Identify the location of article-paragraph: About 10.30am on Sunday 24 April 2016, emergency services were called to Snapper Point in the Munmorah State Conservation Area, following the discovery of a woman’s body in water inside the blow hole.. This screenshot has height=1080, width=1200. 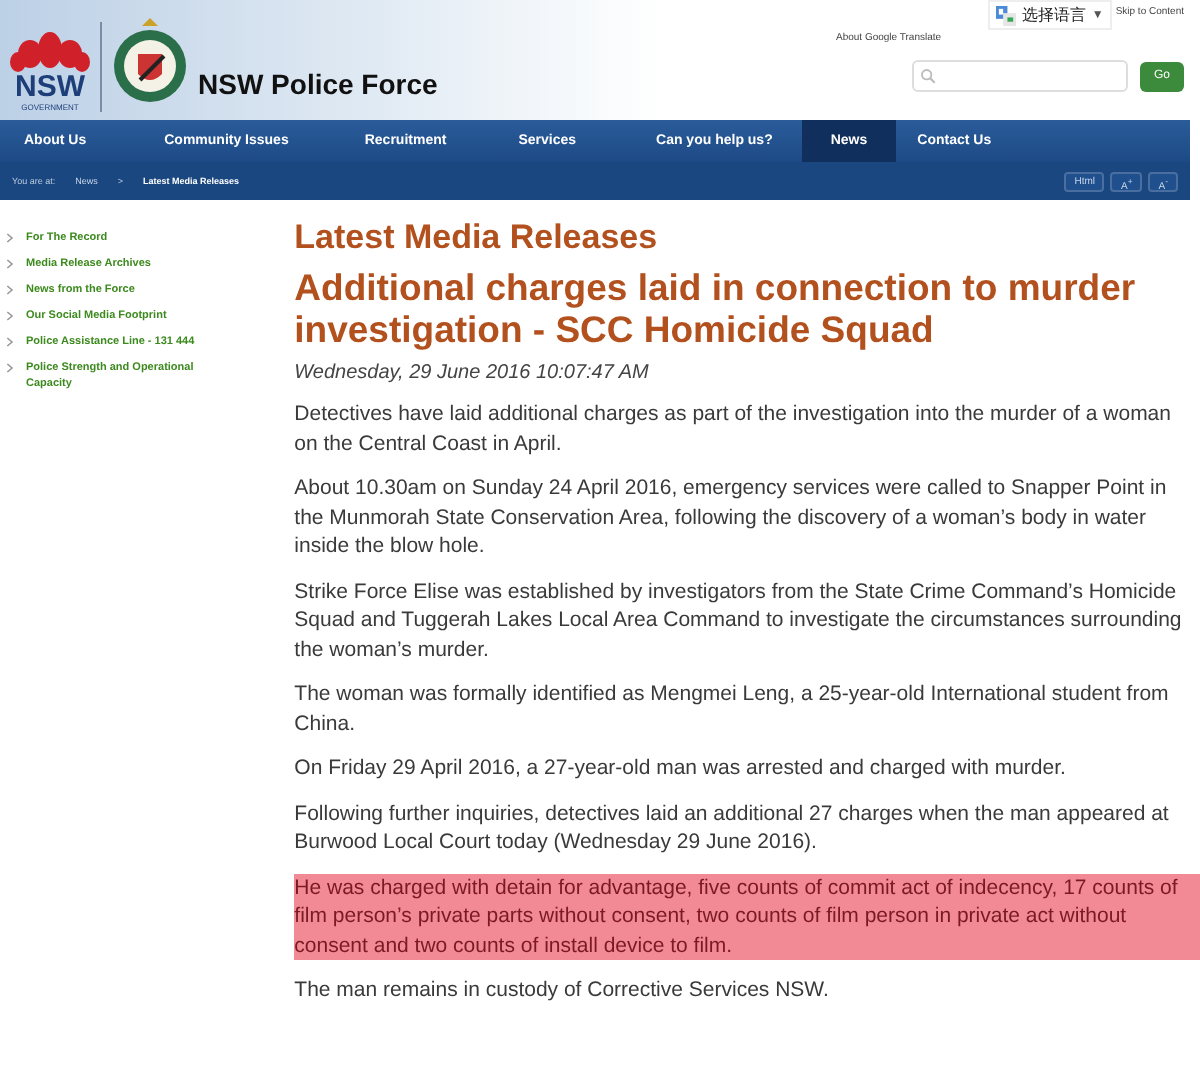
(731, 517).